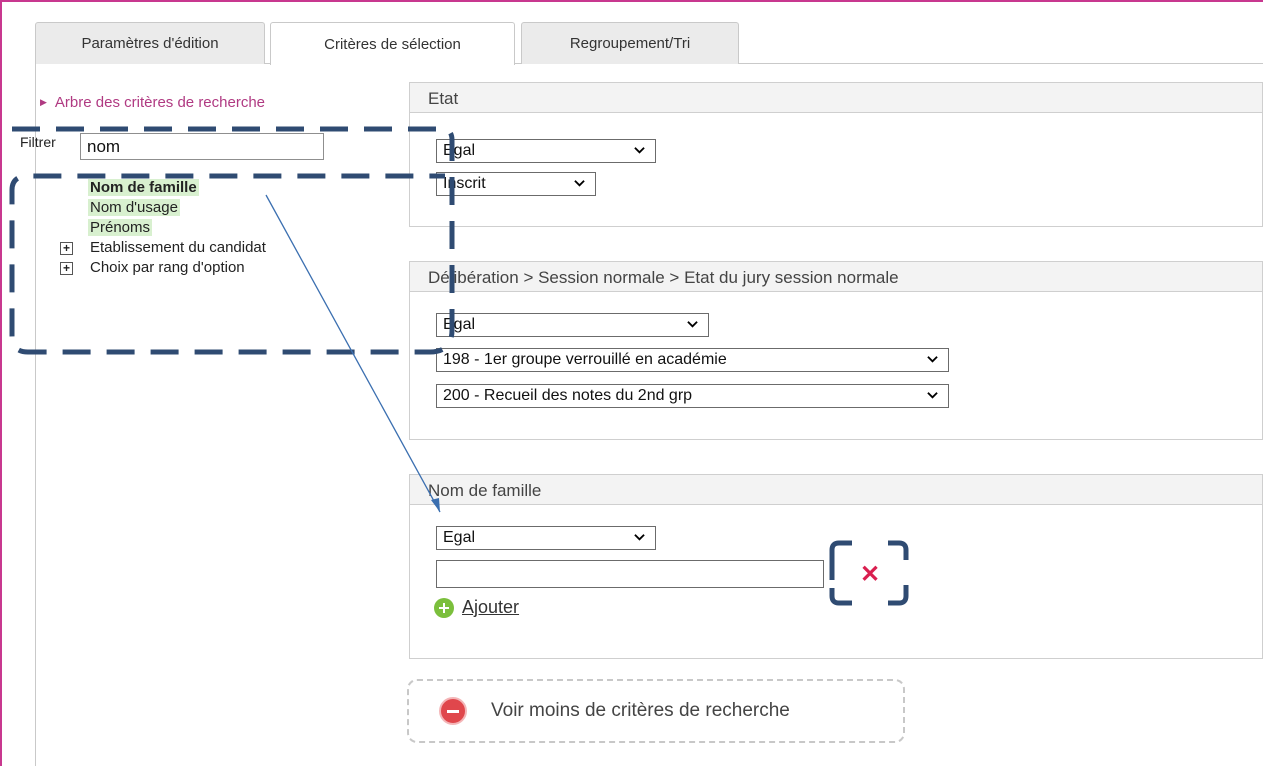 The width and height of the screenshot is (1263, 766). What do you see at coordinates (546, 538) in the screenshot?
I see `nom-famille-operator-select: Egal` at bounding box center [546, 538].